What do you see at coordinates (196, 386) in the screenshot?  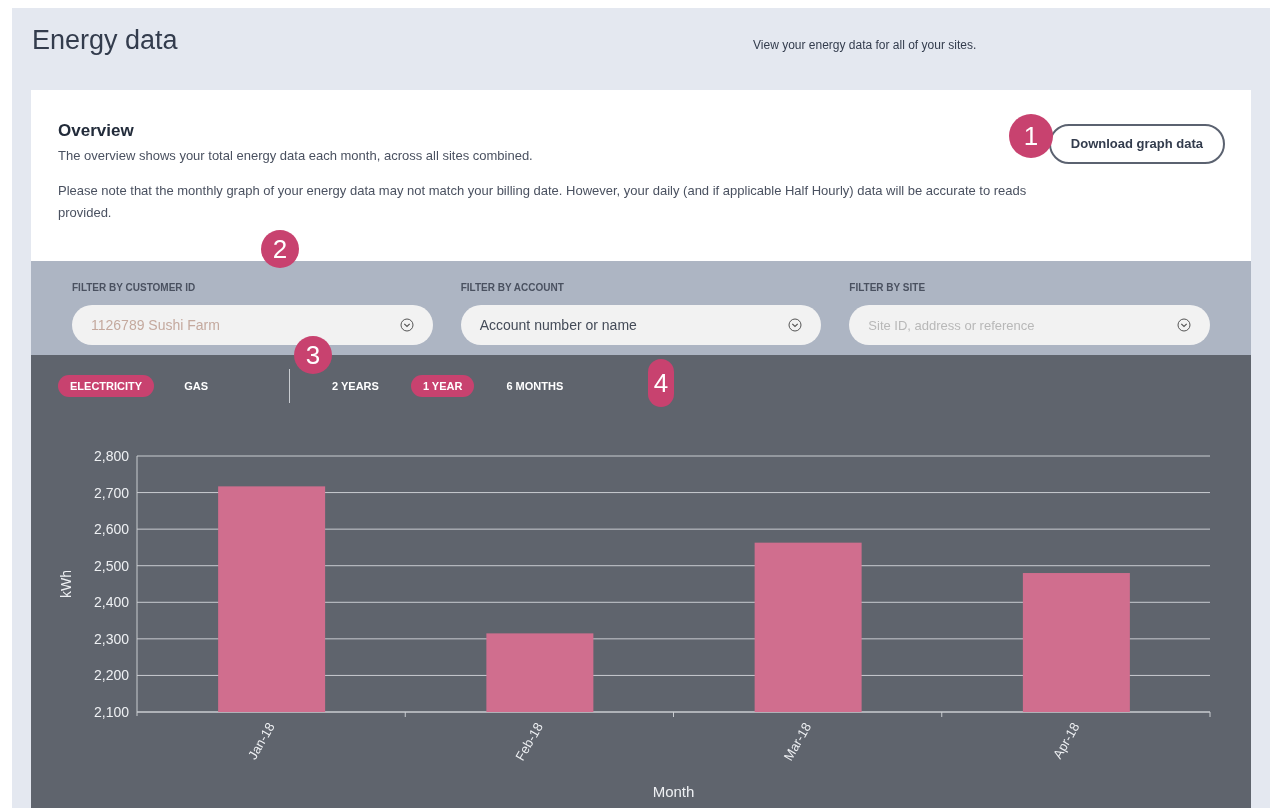 I see `filter-tab: GAS` at bounding box center [196, 386].